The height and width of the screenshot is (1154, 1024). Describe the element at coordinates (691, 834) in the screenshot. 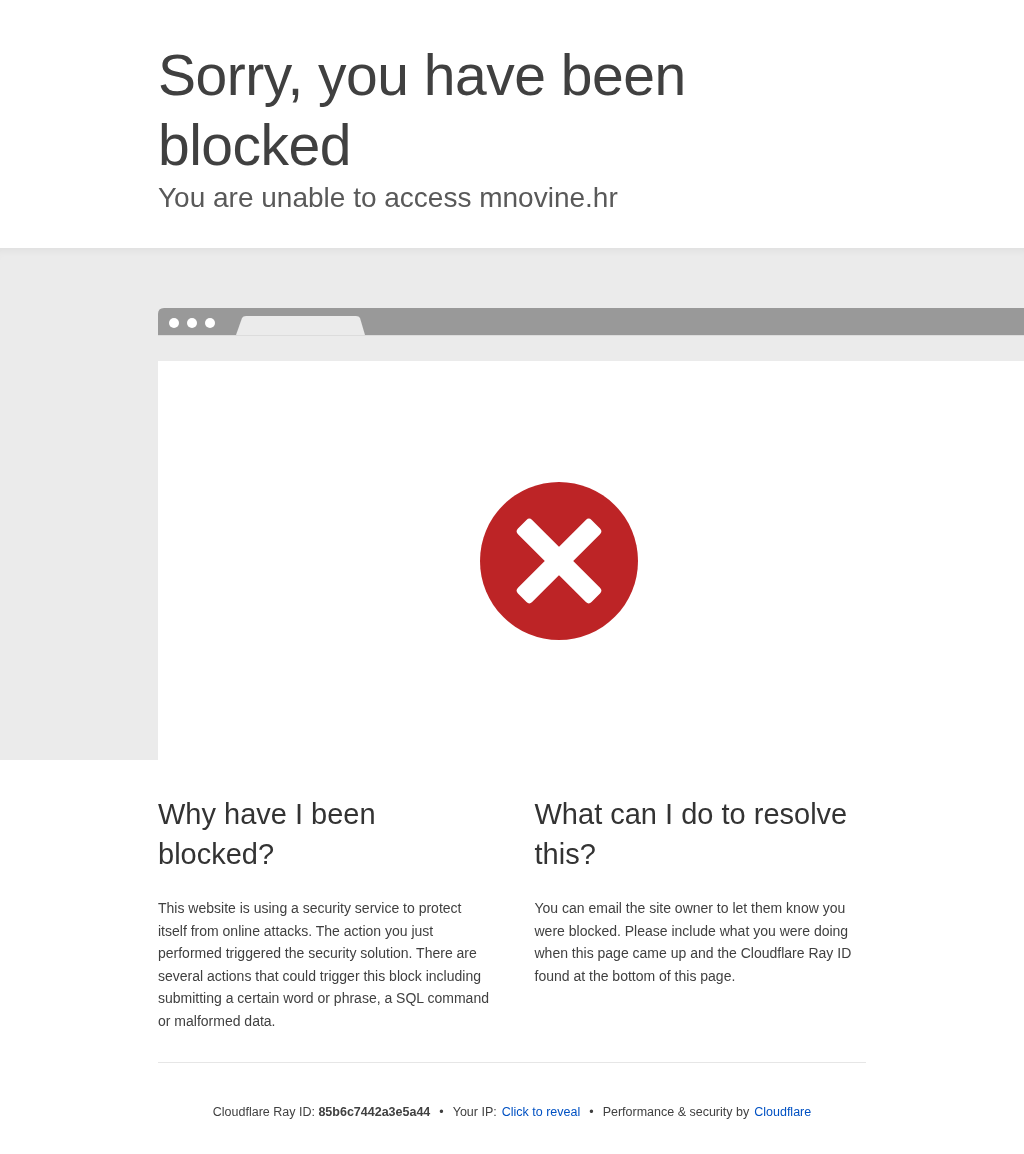

I see `section-heading: What can I do to resolve this?` at that location.